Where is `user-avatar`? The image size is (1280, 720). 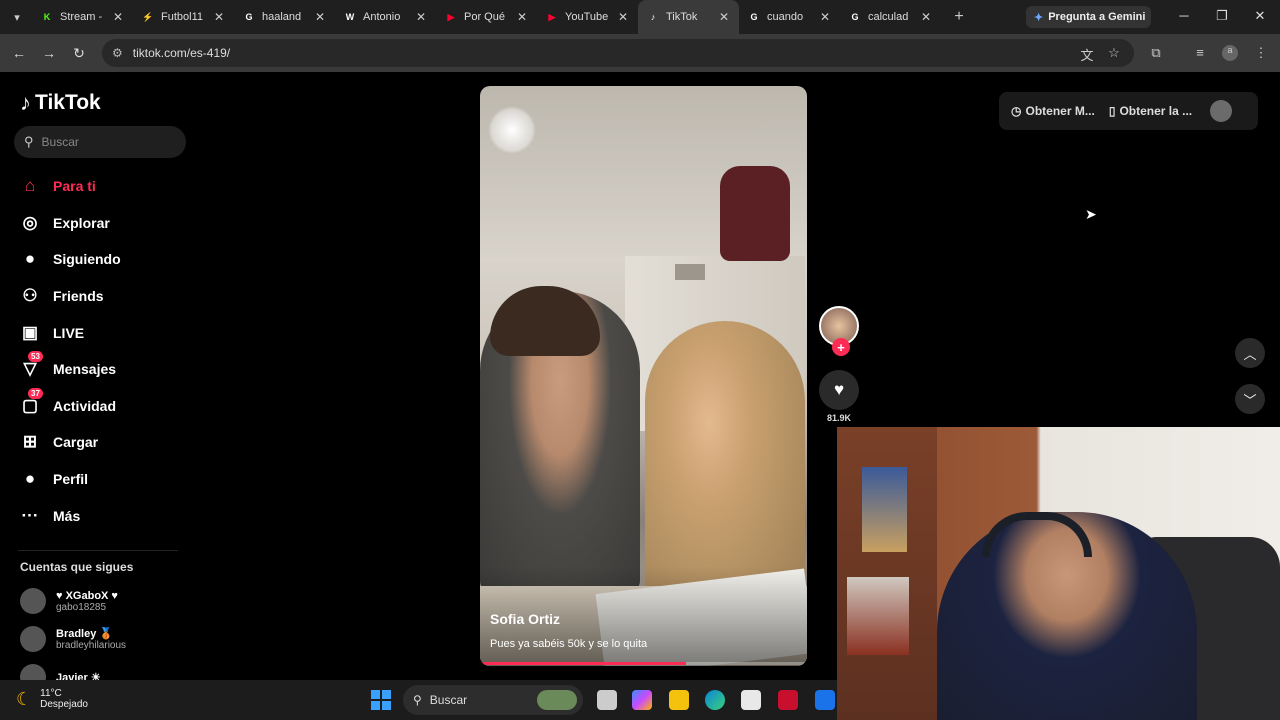
user-avatar is located at coordinates (1221, 111).